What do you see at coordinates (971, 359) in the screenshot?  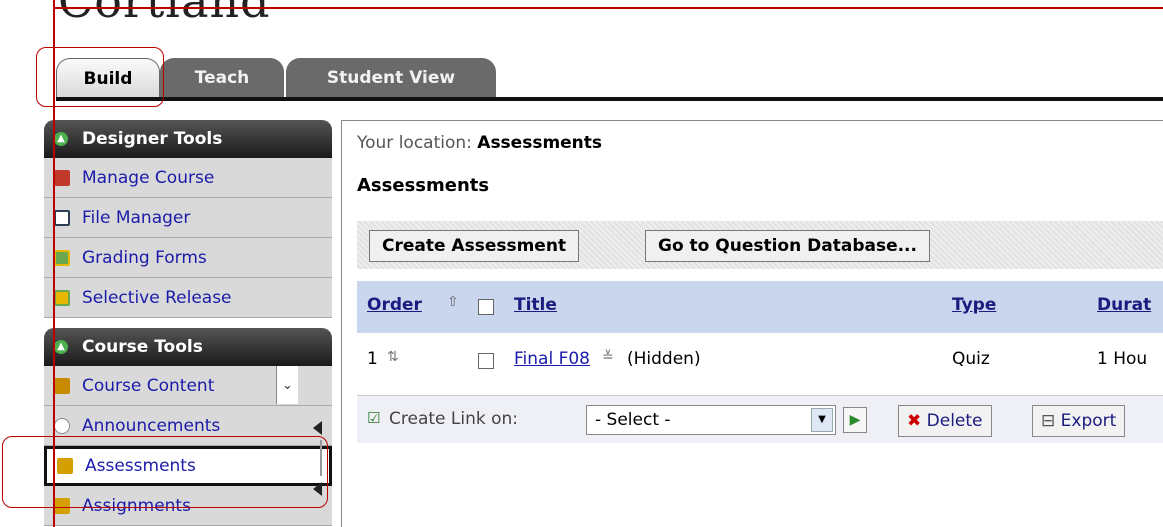 I see `type-value: Quiz` at bounding box center [971, 359].